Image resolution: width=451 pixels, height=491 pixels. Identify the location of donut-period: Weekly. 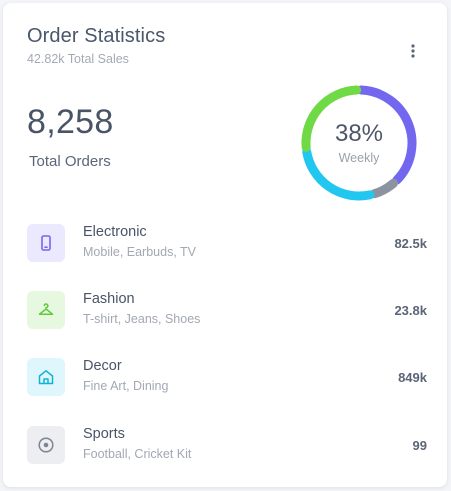
(359, 158).